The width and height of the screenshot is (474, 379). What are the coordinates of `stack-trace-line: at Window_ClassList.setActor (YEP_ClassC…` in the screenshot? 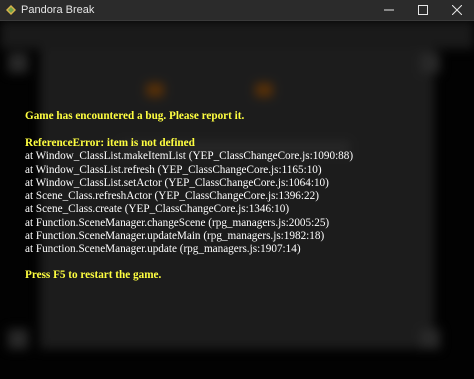 It's located at (177, 183).